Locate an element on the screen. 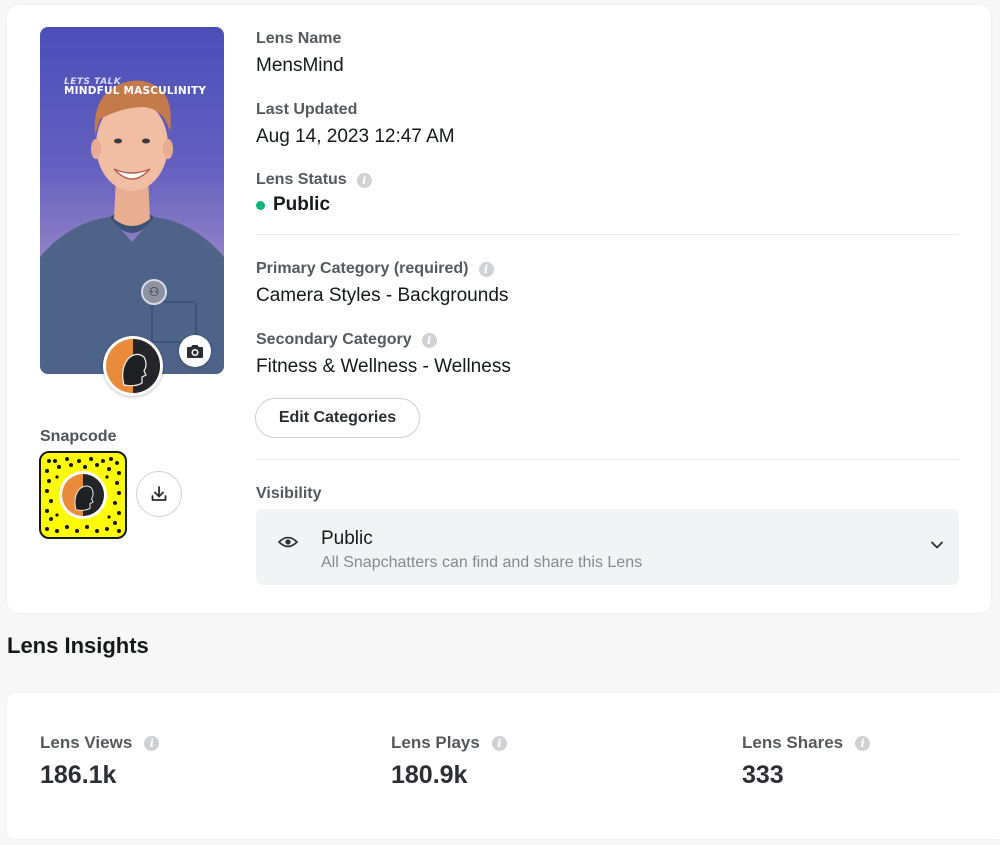  lens-badge-icon: ⚇ is located at coordinates (154, 292).